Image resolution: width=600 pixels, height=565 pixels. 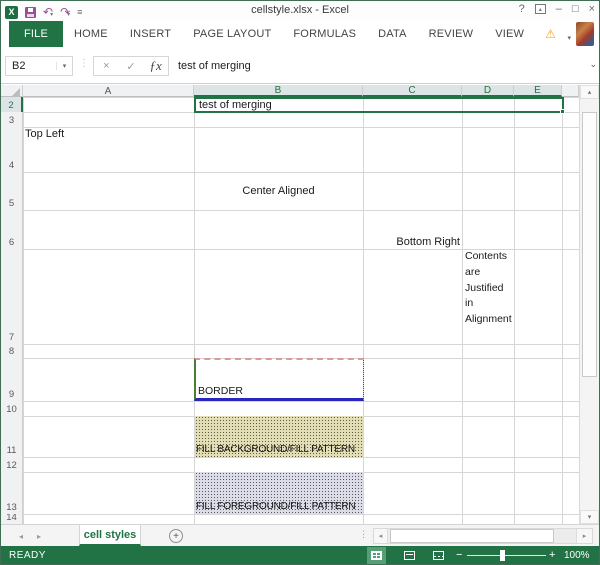 I want to click on cell-a4: Top Left, so click(x=105, y=135).